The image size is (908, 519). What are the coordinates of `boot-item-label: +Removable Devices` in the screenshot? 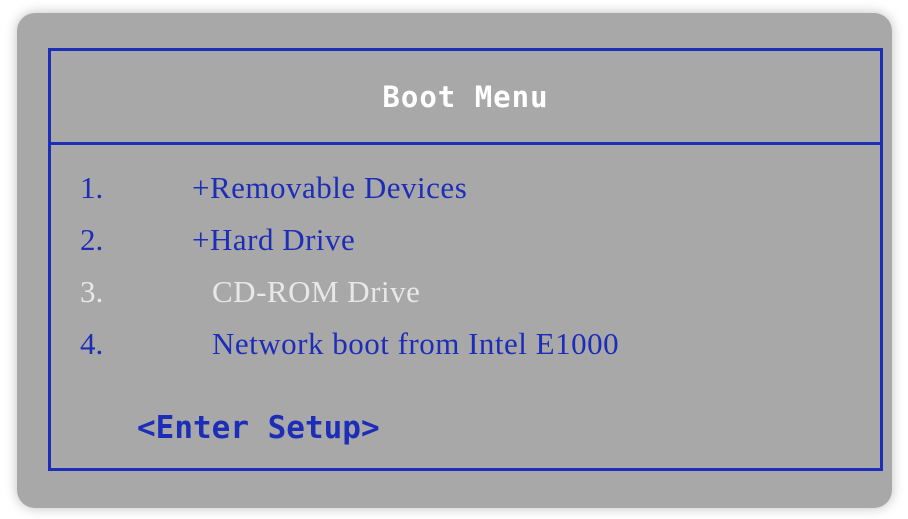 It's located at (330, 187).